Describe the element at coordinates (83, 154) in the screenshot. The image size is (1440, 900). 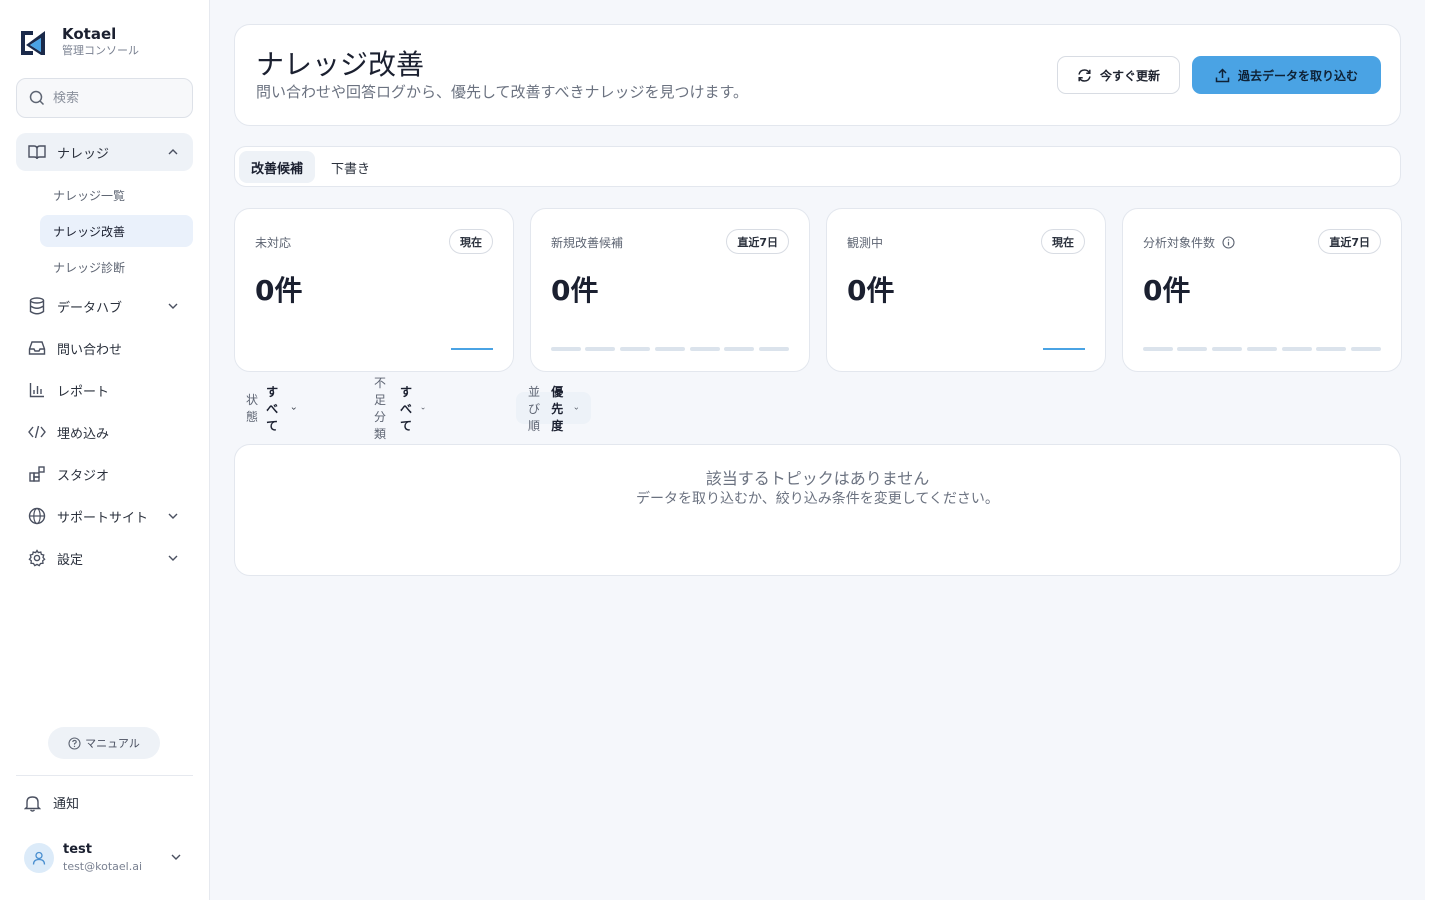
I see `sidebar-item-label: ナレッジ` at that location.